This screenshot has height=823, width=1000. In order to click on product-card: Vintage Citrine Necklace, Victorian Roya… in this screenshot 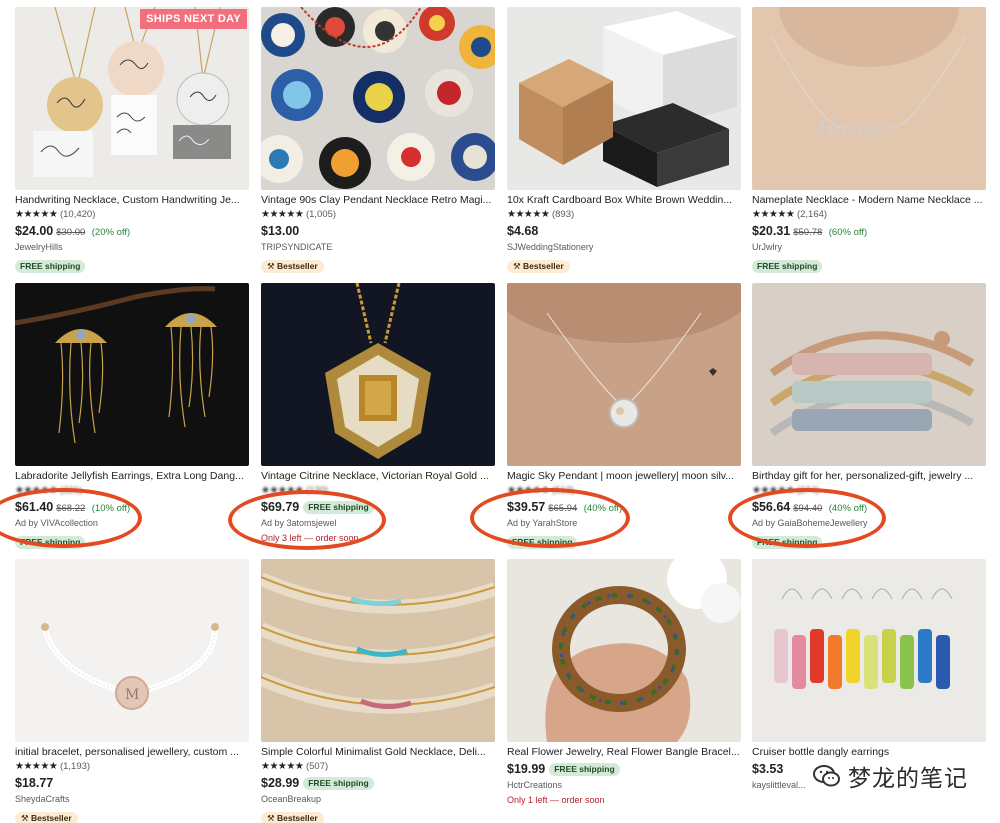, I will do `click(378, 413)`.